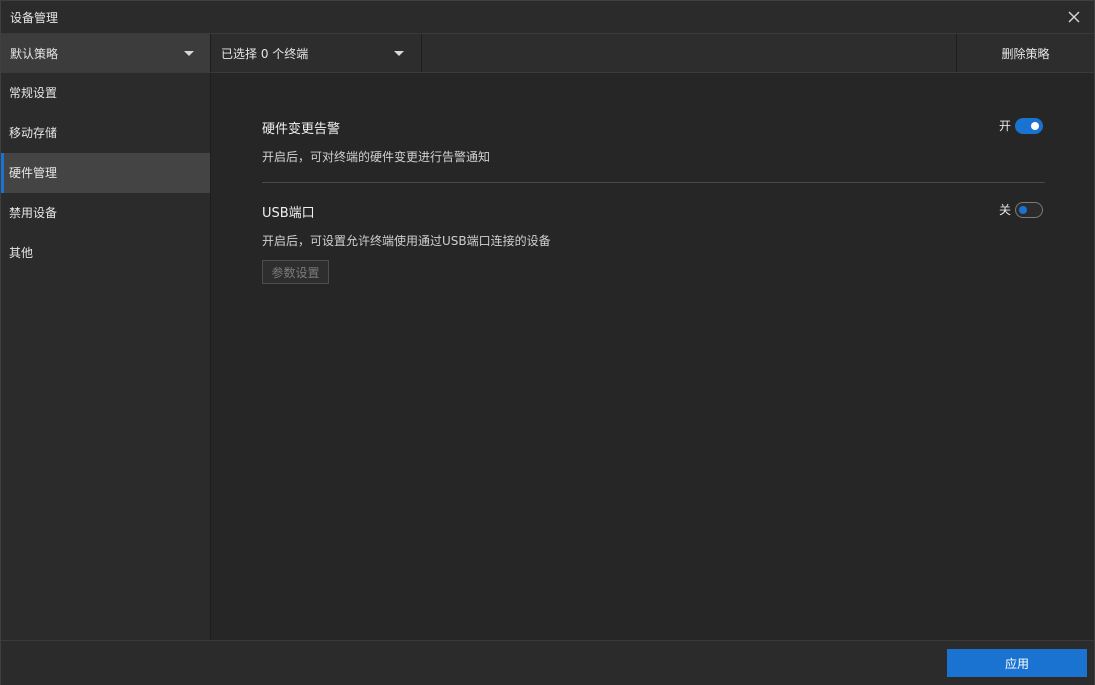  Describe the element at coordinates (33, 93) in the screenshot. I see `sidebar-item-label: 常规设置` at that location.